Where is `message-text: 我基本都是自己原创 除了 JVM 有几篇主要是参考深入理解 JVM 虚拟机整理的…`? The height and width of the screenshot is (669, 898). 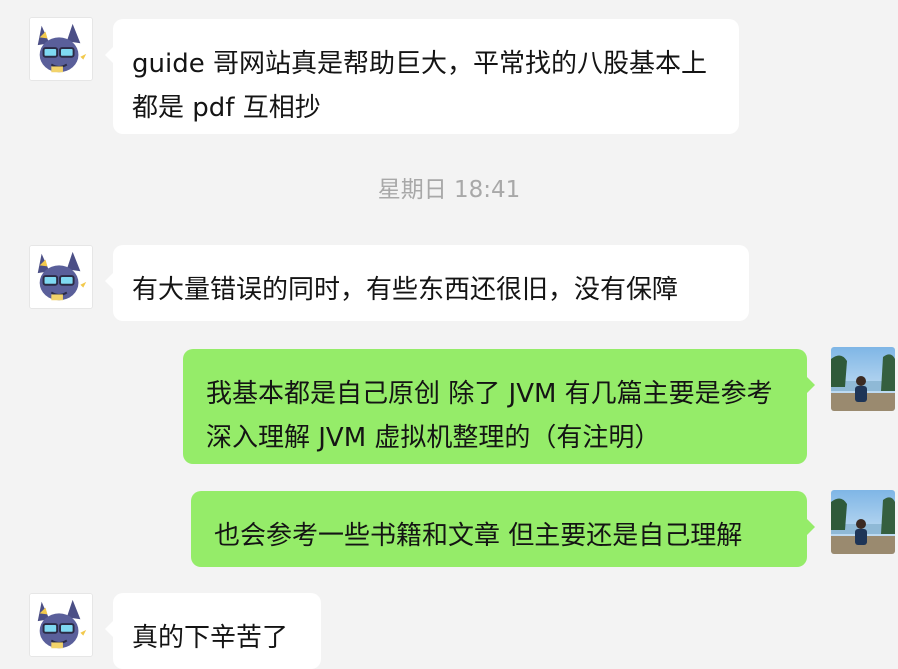 message-text: 我基本都是自己原创 除了 JVM 有几篇主要是参考深入理解 JVM 虚拟机整理的… is located at coordinates (489, 416).